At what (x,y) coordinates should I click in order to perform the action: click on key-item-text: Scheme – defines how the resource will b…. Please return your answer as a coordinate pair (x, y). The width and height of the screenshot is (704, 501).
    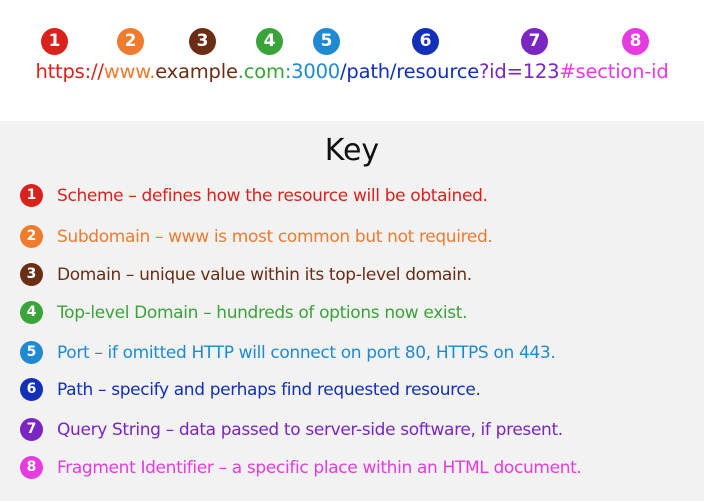
    Looking at the image, I should click on (272, 196).